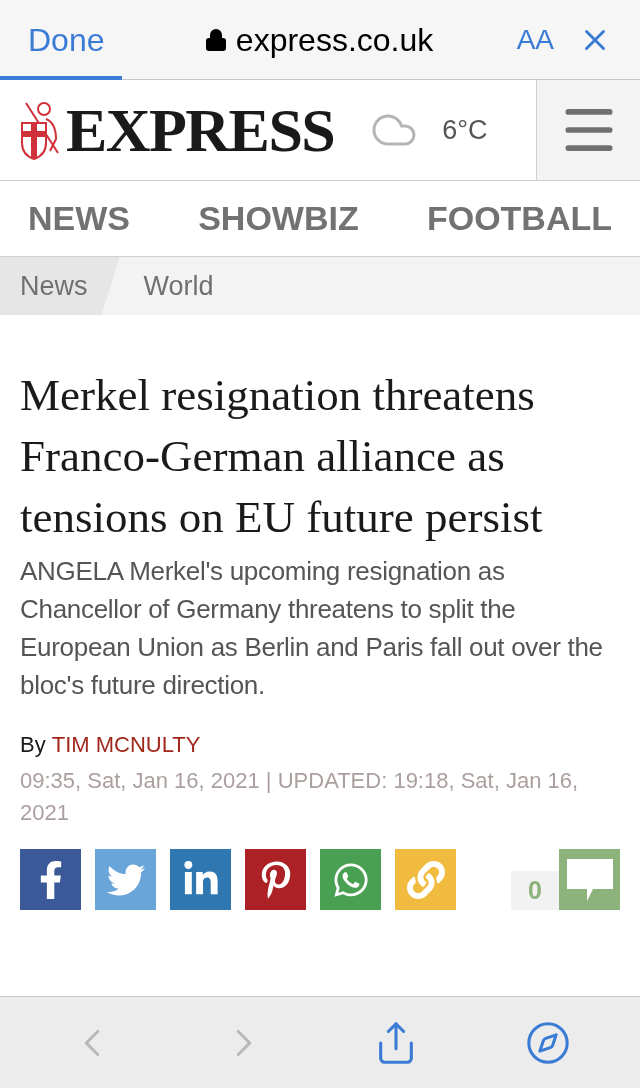 The width and height of the screenshot is (640, 1088). Describe the element at coordinates (425, 879) in the screenshot. I see `link-icon` at that location.